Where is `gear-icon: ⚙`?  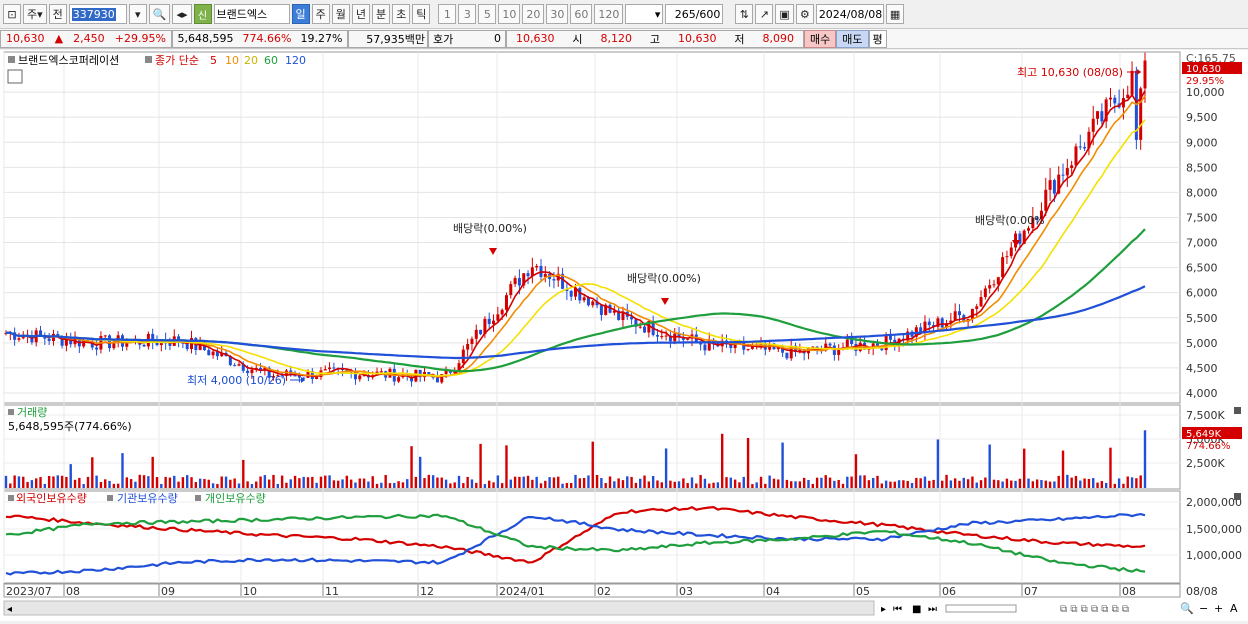
gear-icon: ⚙ is located at coordinates (804, 14).